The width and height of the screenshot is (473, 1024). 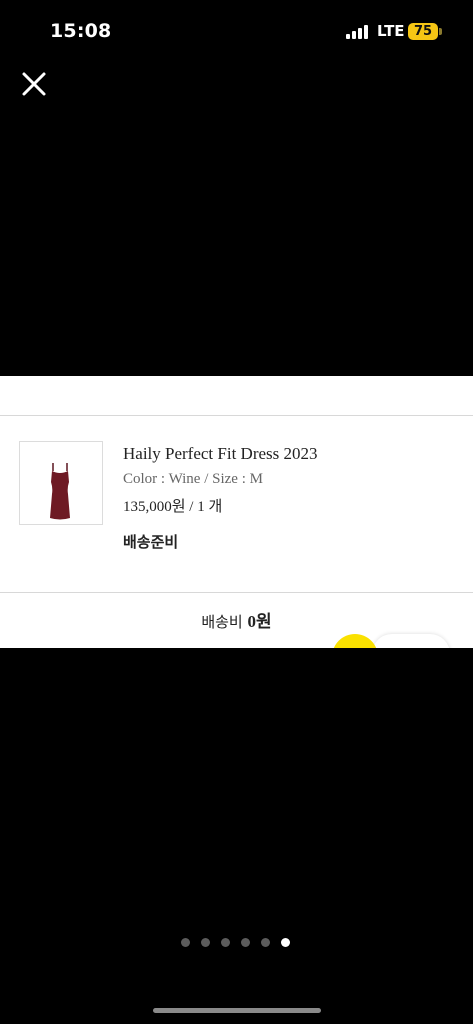 I want to click on product-price: 135,000원 / 1 개, so click(x=173, y=507).